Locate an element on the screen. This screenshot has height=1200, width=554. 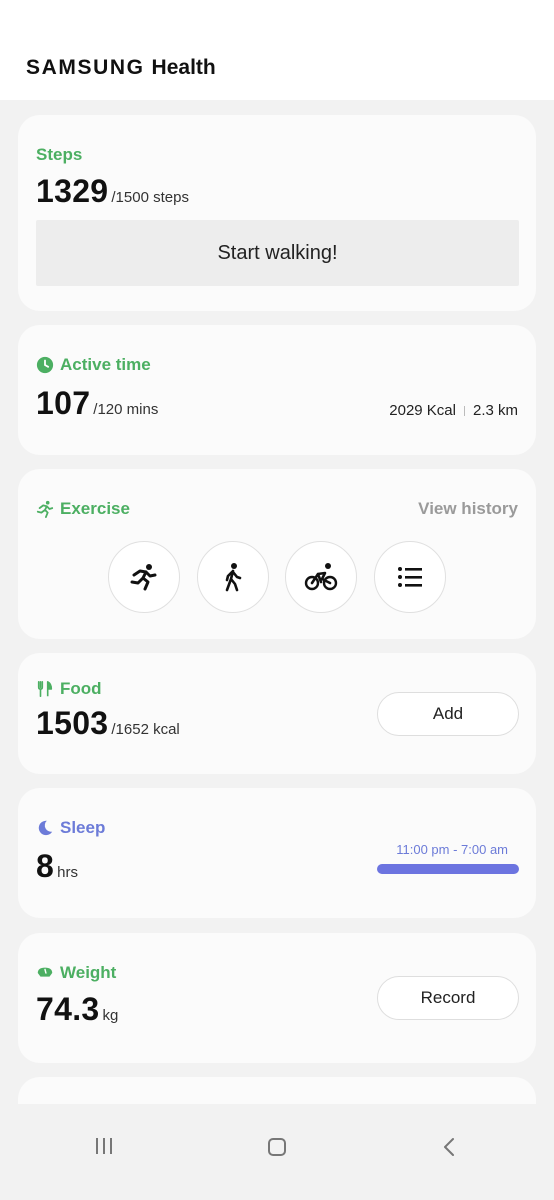
sleep-bar is located at coordinates (448, 869).